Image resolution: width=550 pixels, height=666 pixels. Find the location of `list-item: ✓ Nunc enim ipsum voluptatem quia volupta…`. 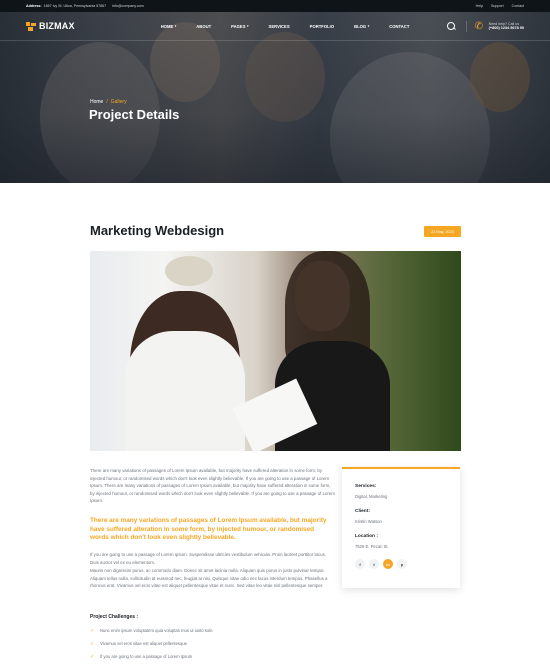

list-item: ✓ Nunc enim ipsum voluptatem quia volupta… is located at coordinates (152, 630).